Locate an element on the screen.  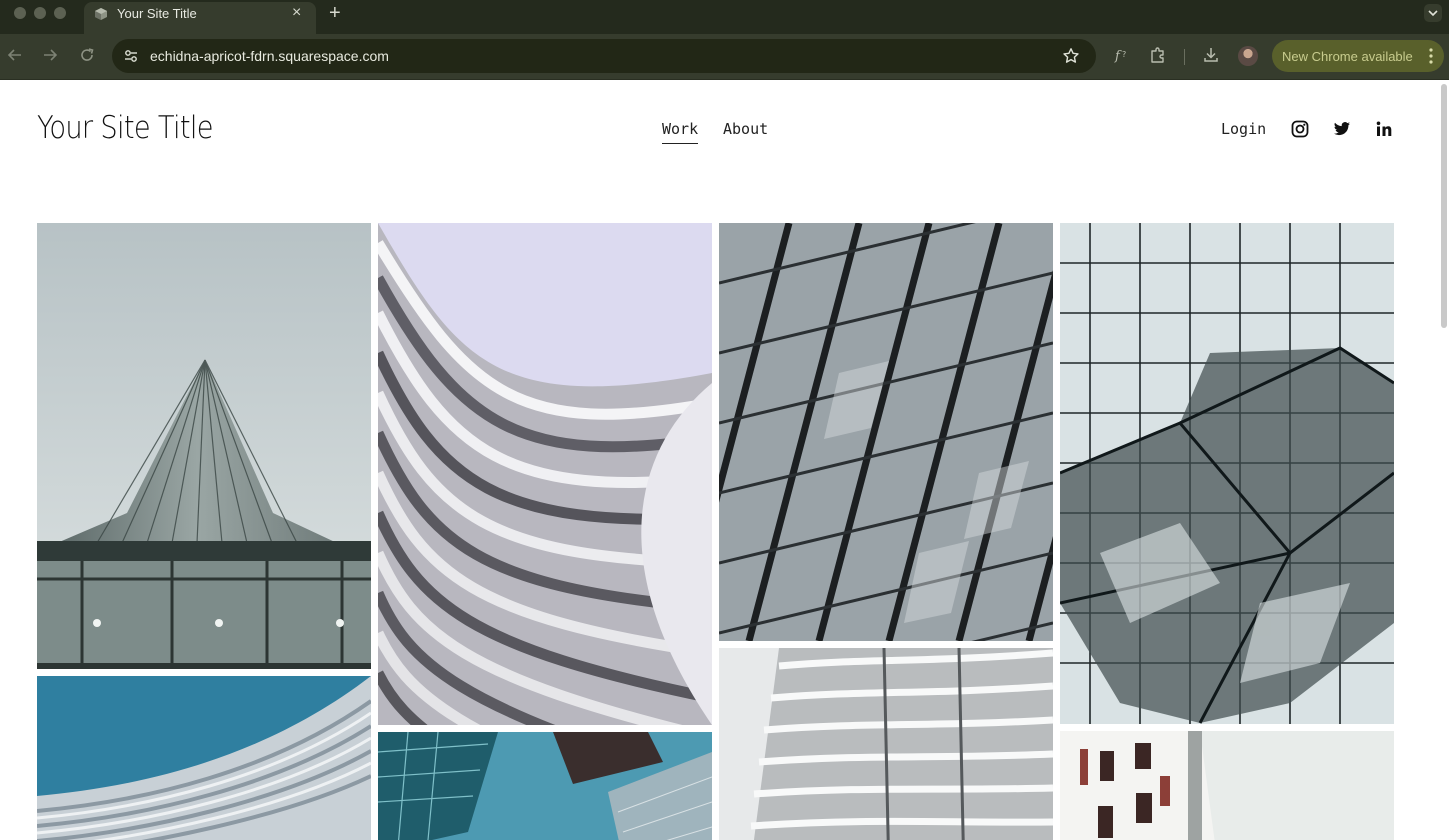
login-link: Login is located at coordinates (1243, 129).